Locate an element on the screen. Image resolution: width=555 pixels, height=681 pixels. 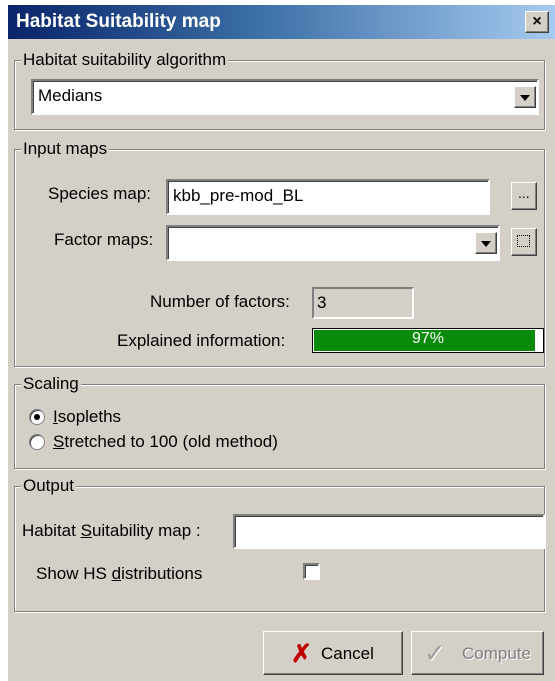
hs-map-field is located at coordinates (389, 531).